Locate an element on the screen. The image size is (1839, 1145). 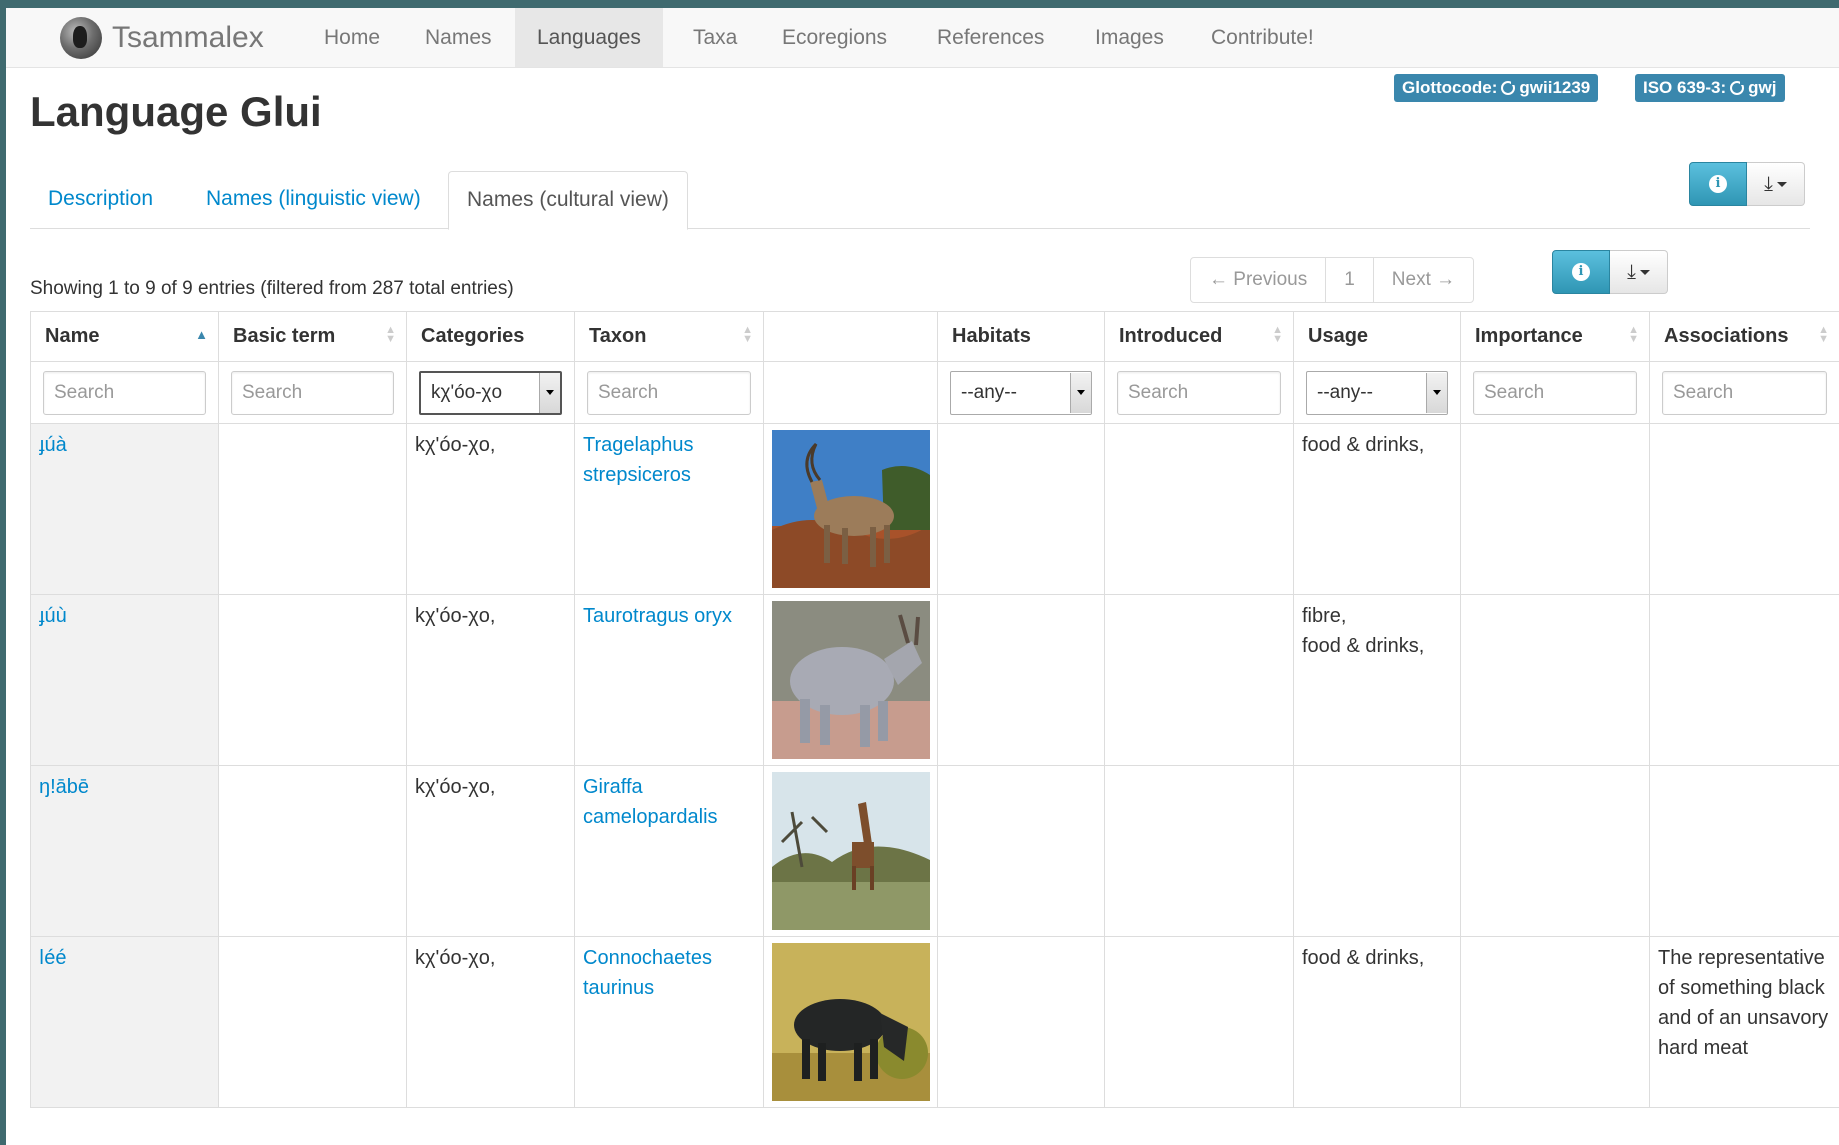
col-header-name: Name ▲ is located at coordinates (124, 336).